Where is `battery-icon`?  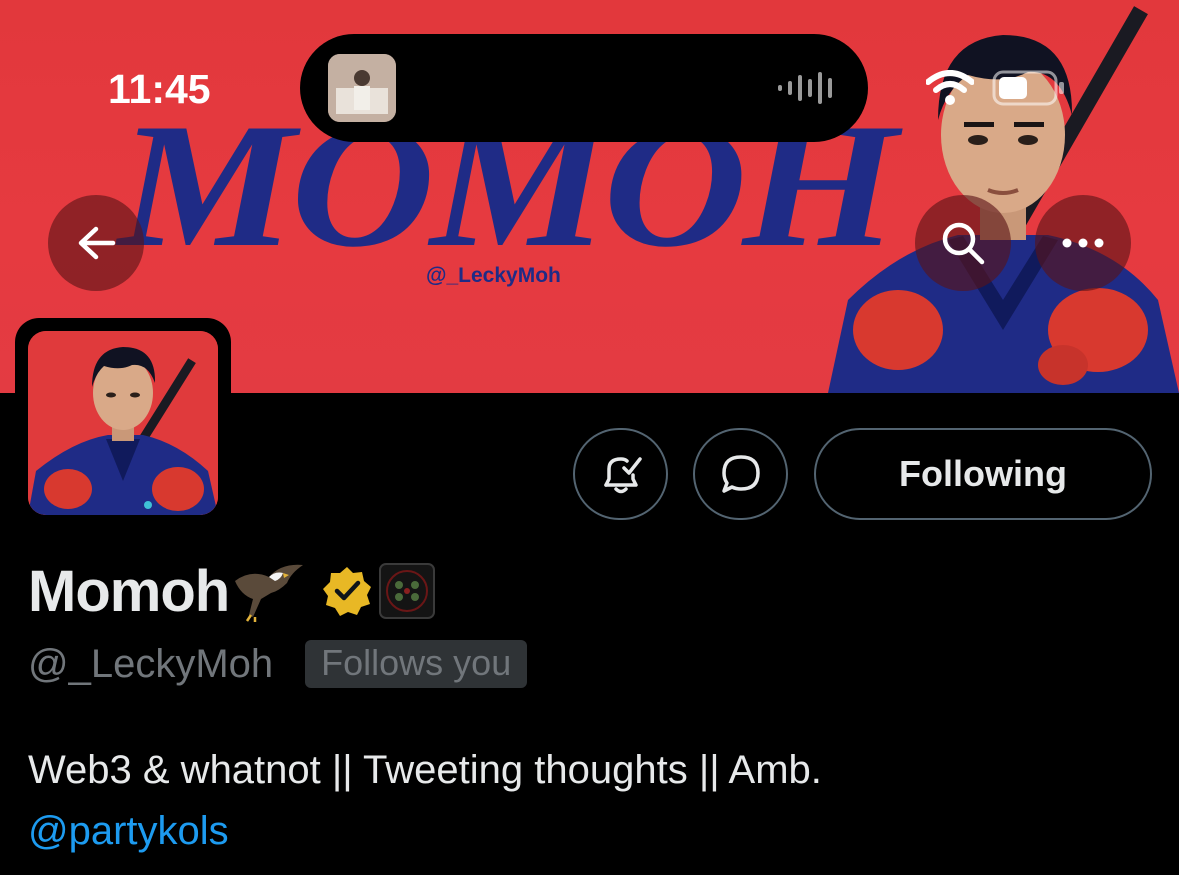 battery-icon is located at coordinates (1028, 88).